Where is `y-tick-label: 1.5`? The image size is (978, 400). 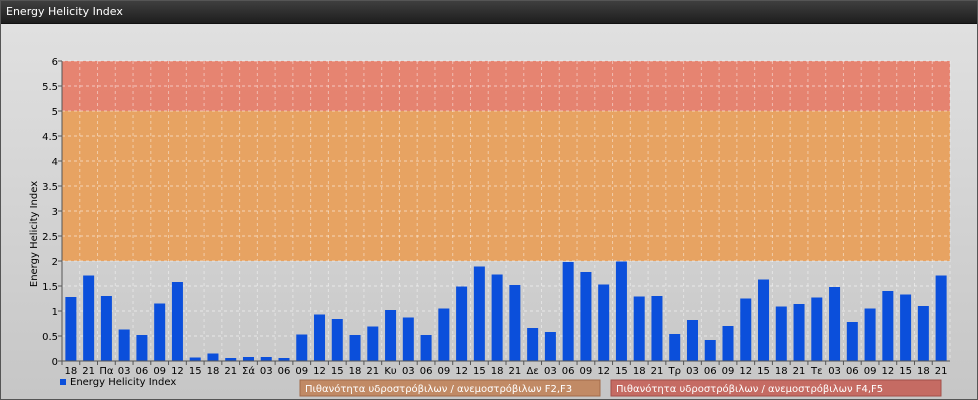
y-tick-label: 1.5 is located at coordinates (50, 287).